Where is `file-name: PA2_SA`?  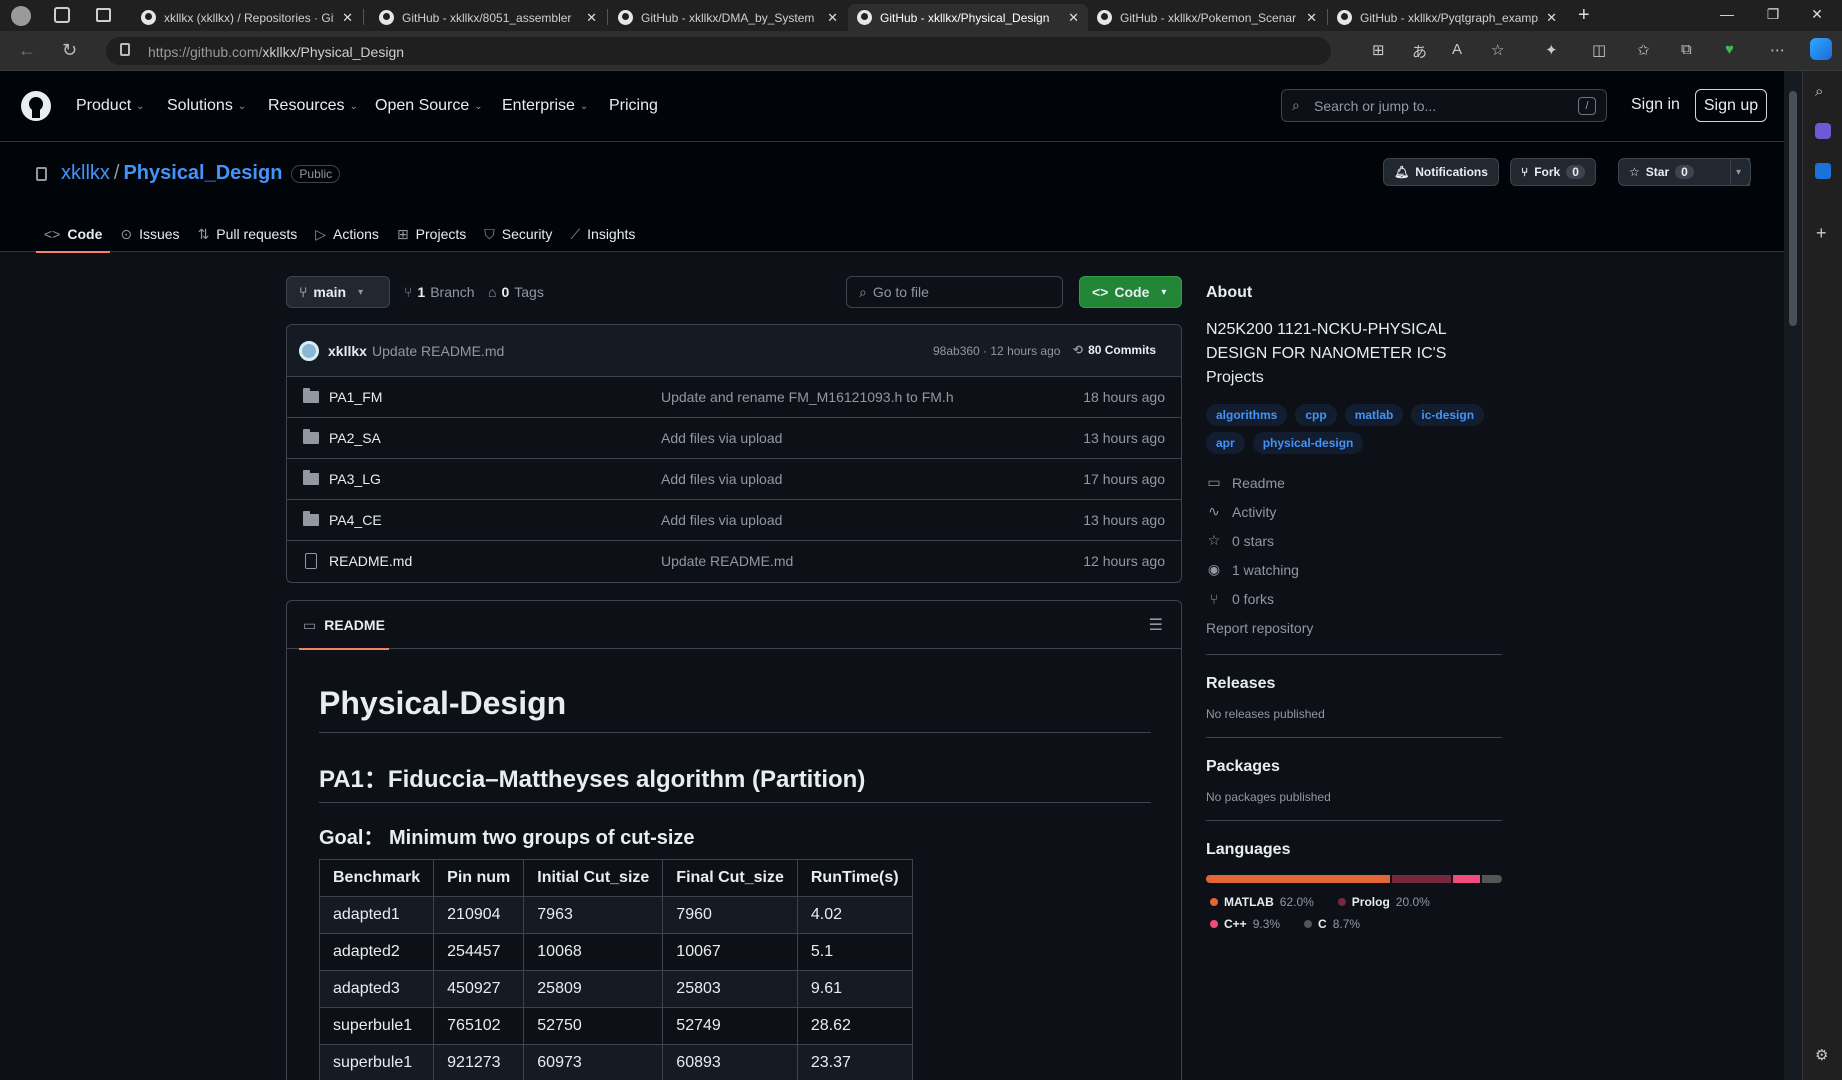
file-name: PA2_SA is located at coordinates (355, 438).